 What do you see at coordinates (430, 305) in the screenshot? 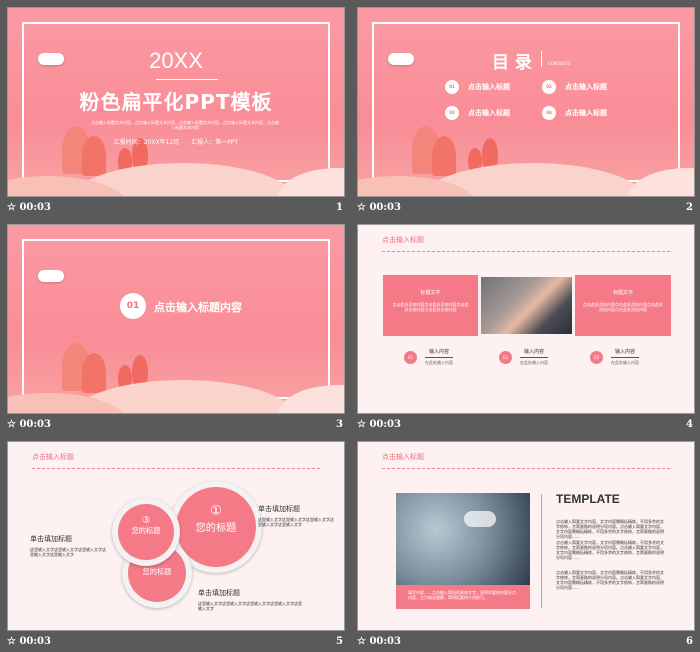
I see `text-box-left: 标题文字 点击此处添加内容点击此处添加内容点击此处添加内容点击此处添加内容` at bounding box center [430, 305].